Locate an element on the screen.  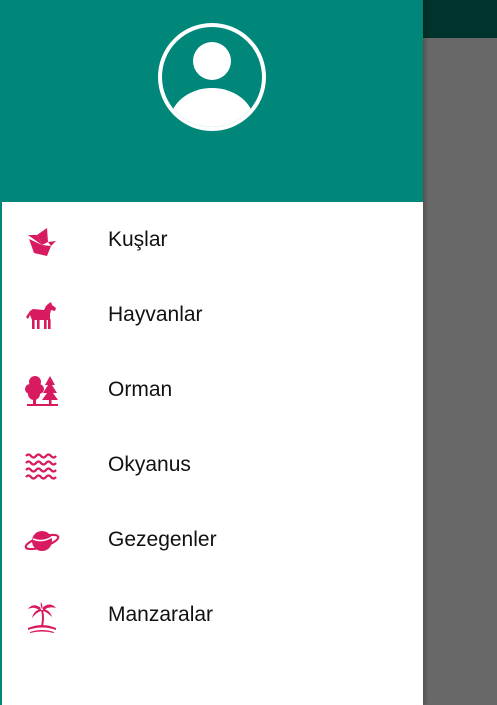
drawer-item-manzaralar: Manzaralar is located at coordinates (211, 614).